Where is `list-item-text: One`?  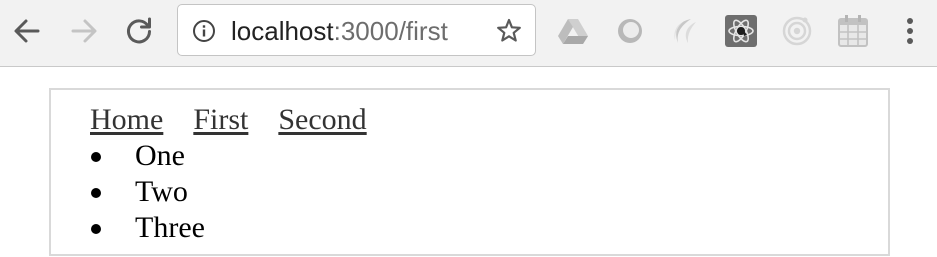 list-item-text: One is located at coordinates (160, 155).